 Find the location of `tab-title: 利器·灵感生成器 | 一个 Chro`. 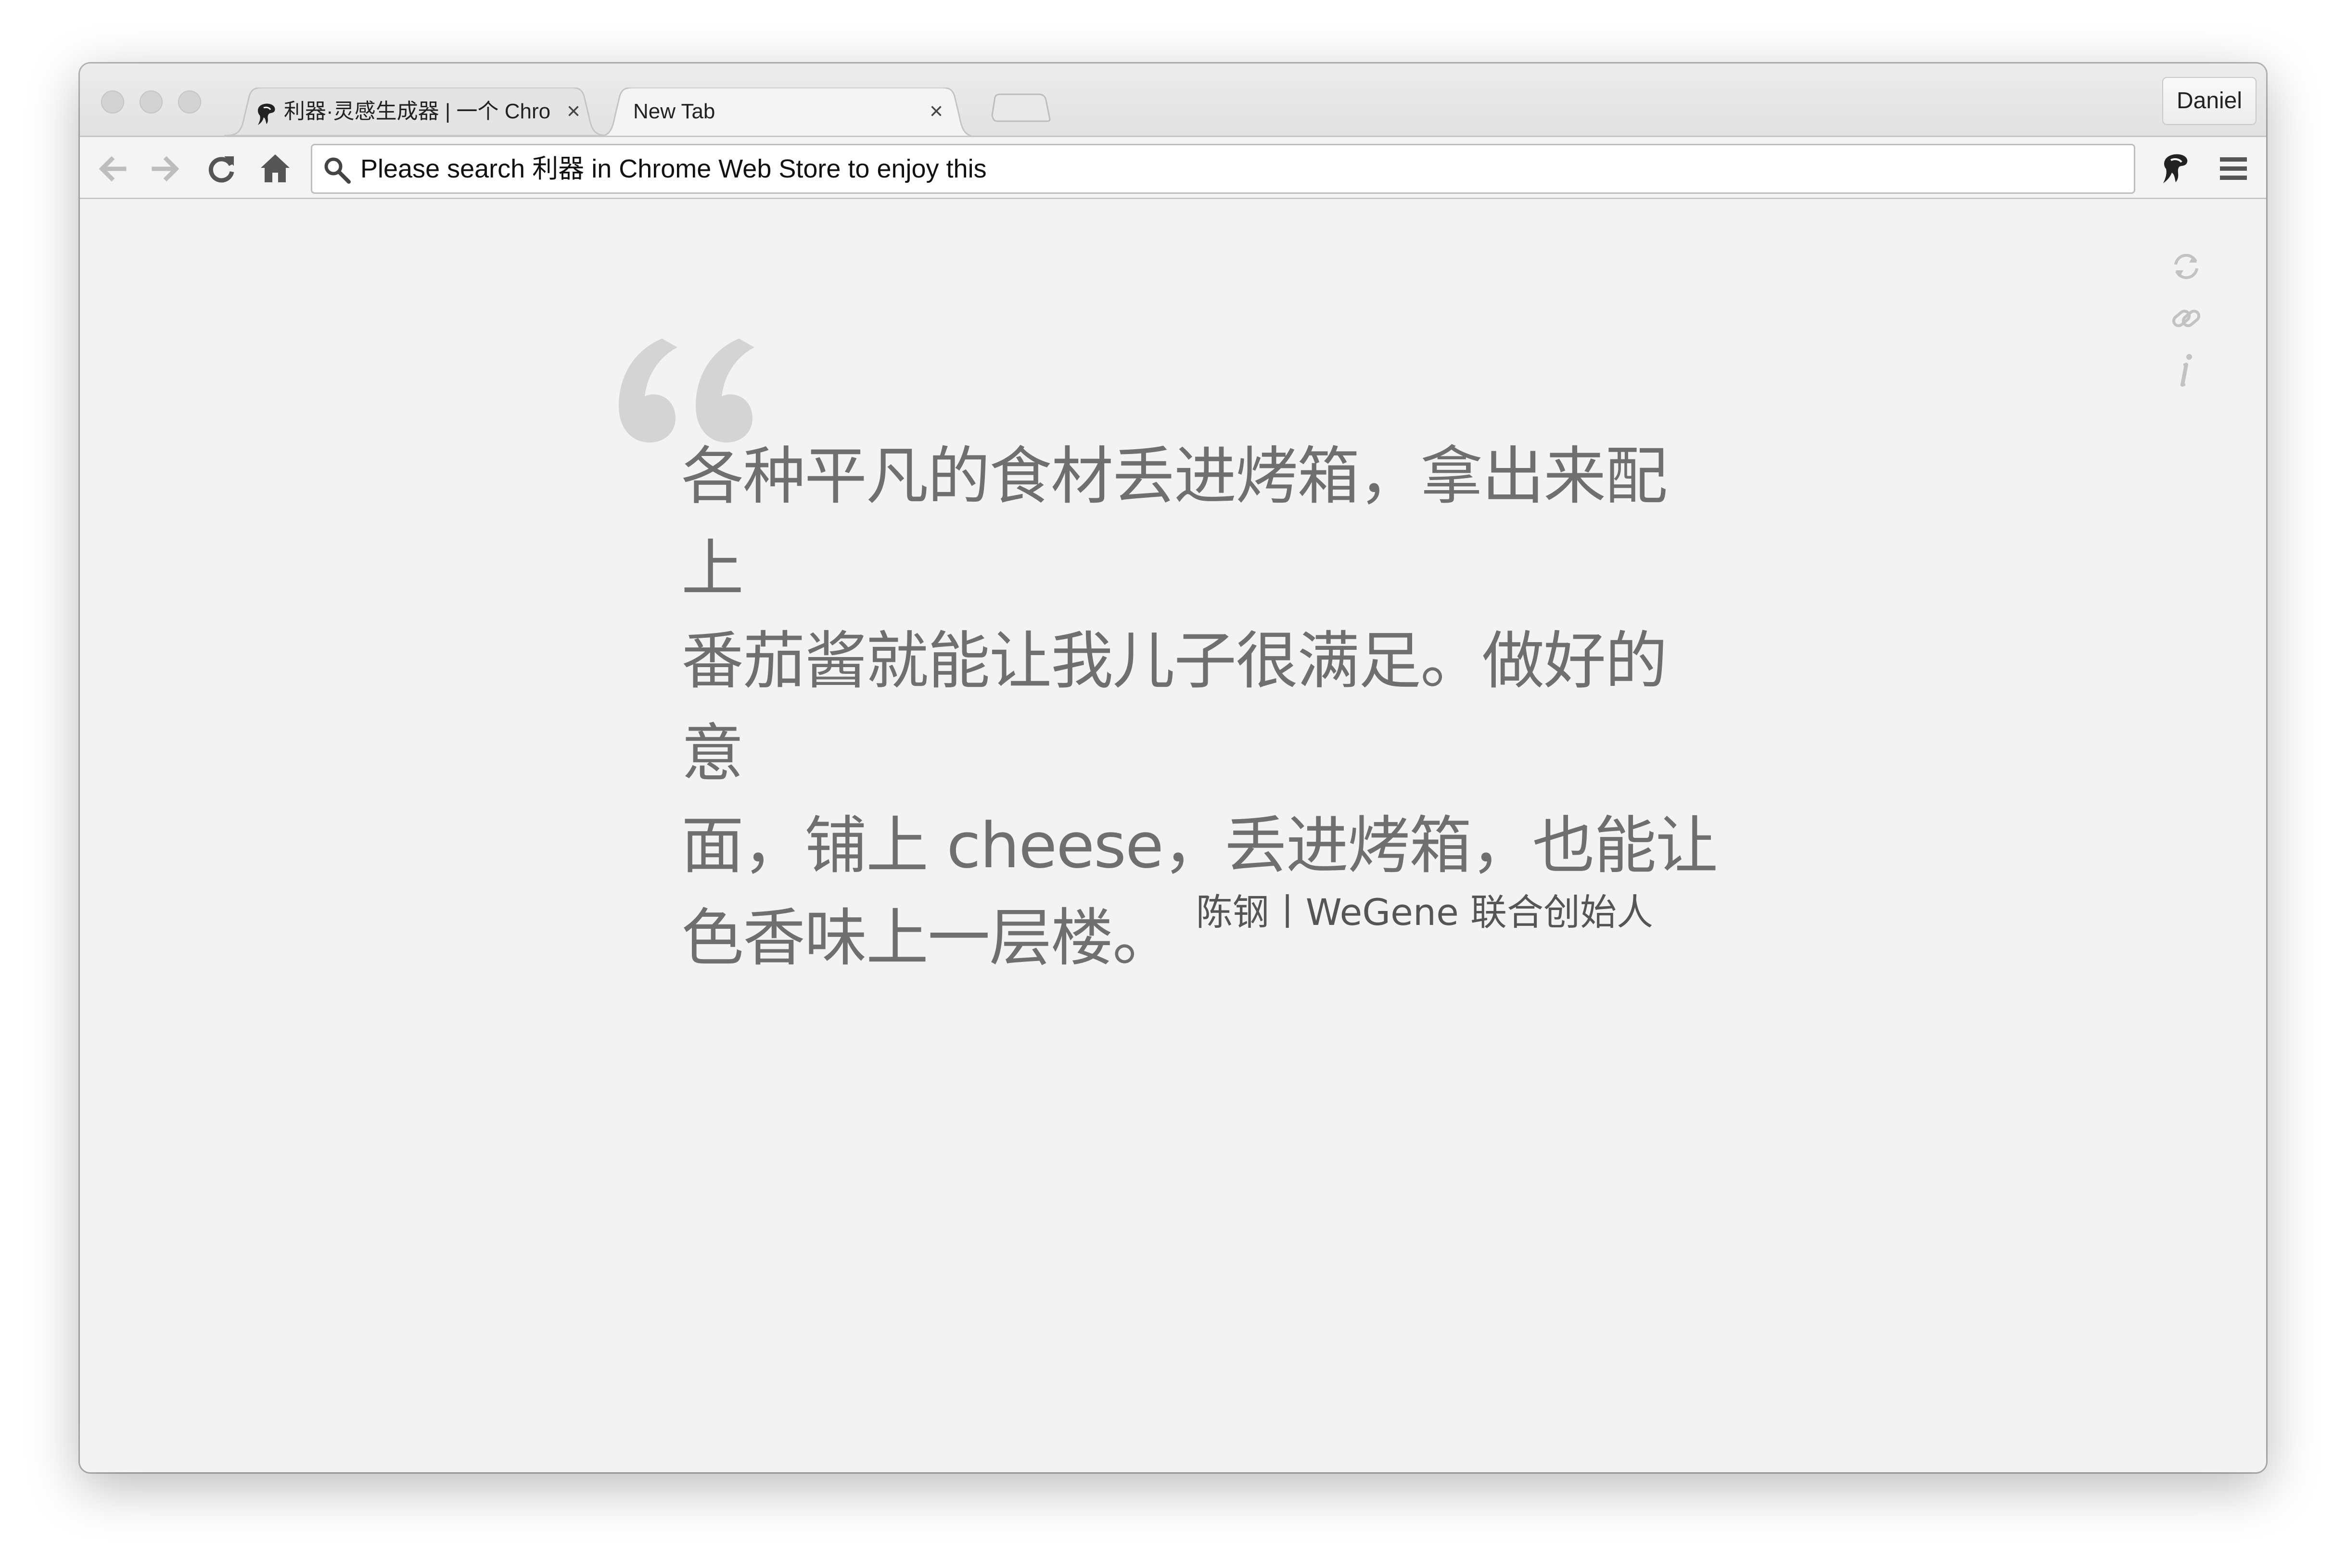

tab-title: 利器·灵感生成器 | 一个 Chro is located at coordinates (418, 111).